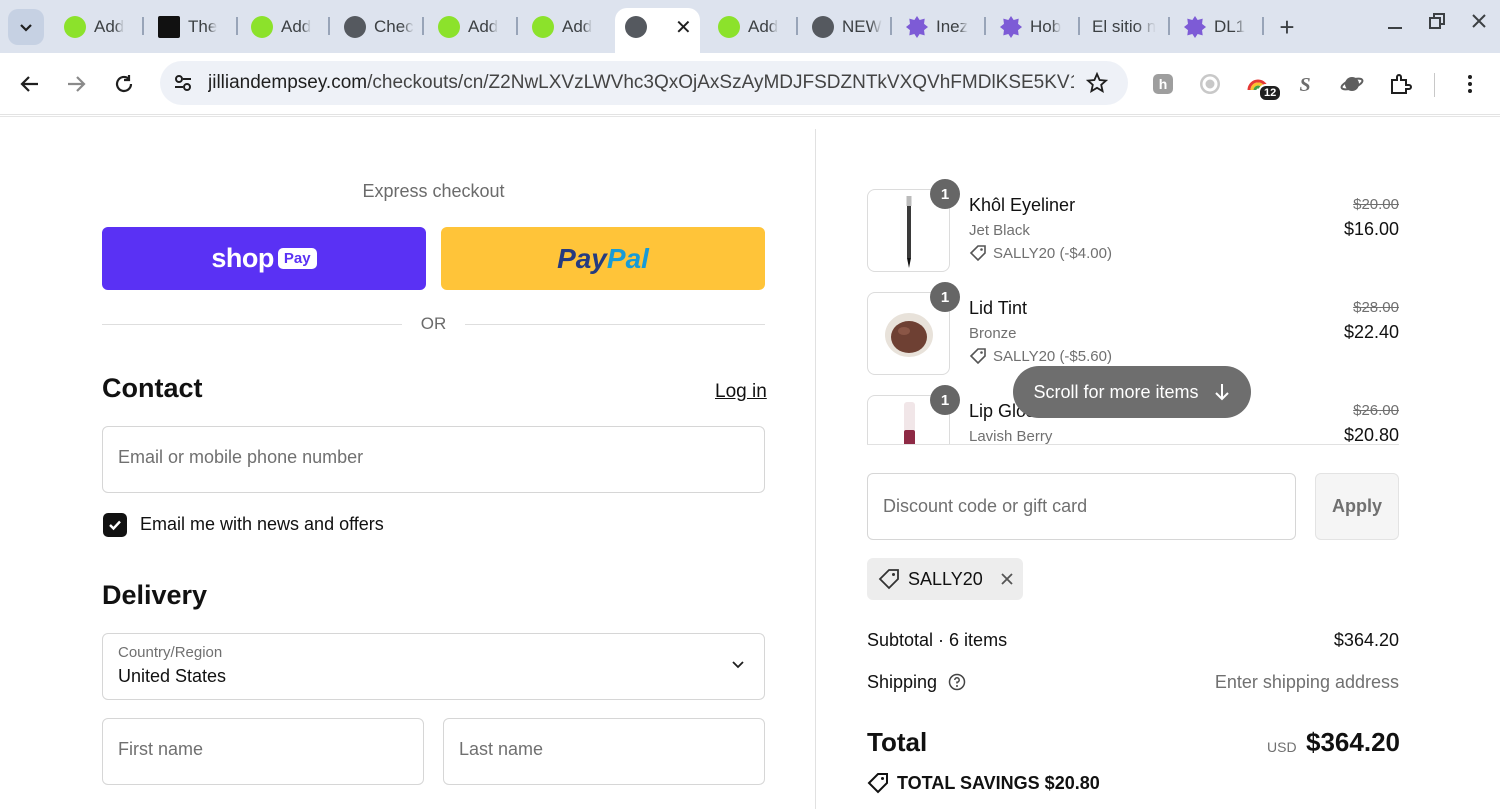 The width and height of the screenshot is (1500, 809). I want to click on last-name-field: Last name, so click(604, 751).